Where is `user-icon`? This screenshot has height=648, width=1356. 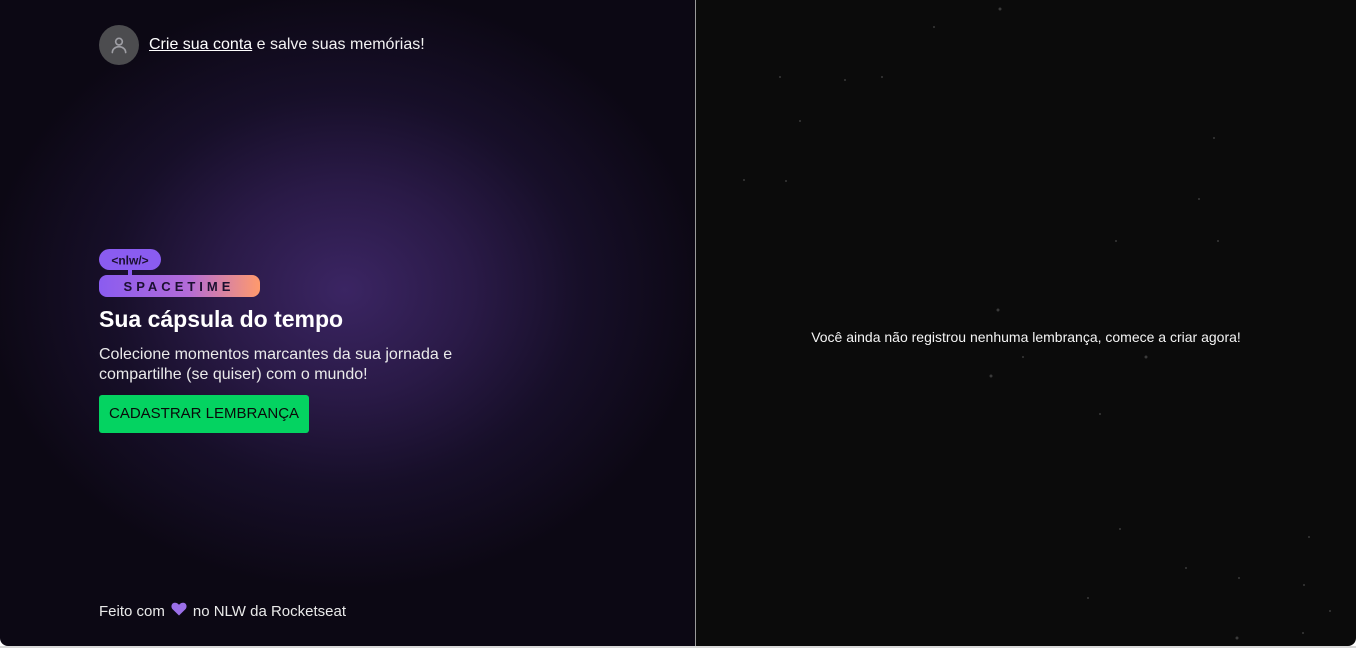
user-icon is located at coordinates (119, 45).